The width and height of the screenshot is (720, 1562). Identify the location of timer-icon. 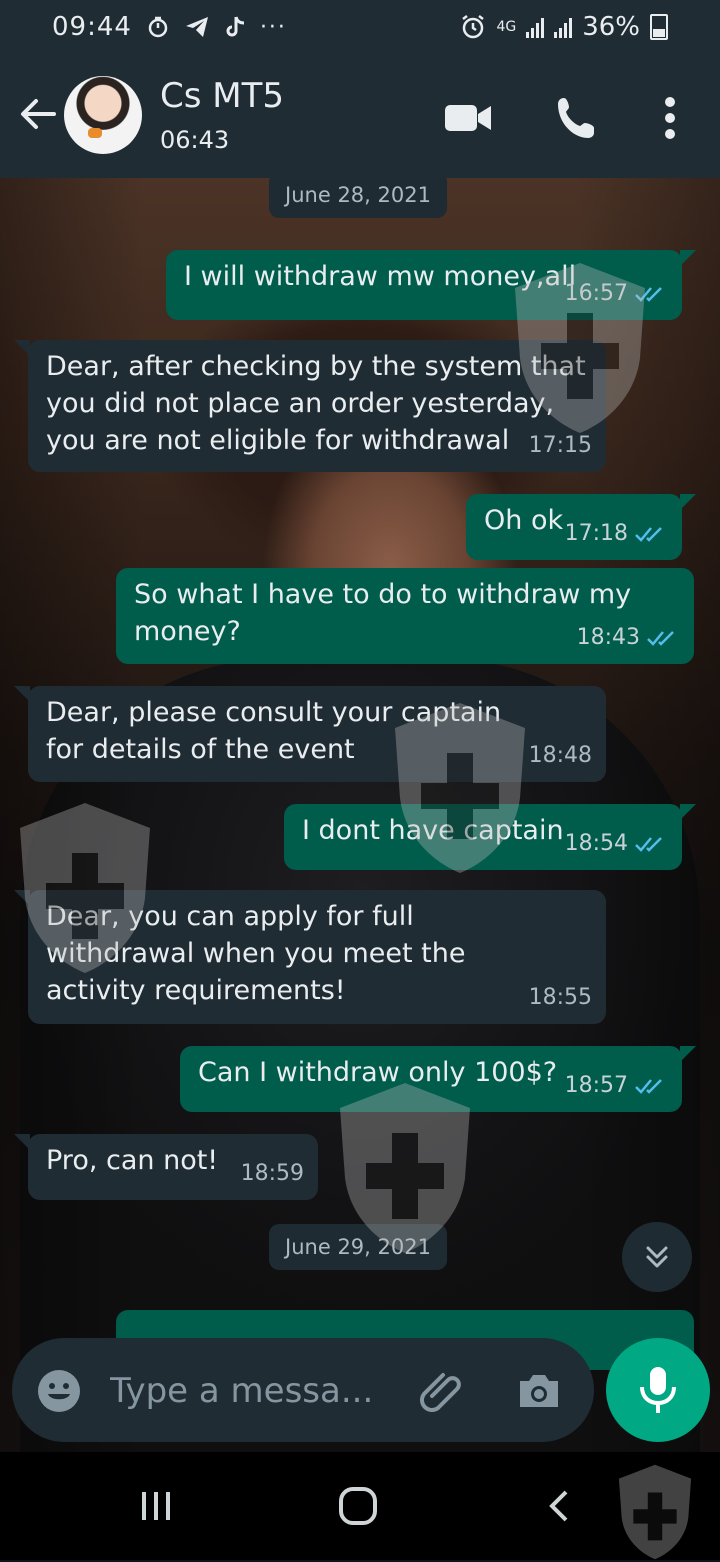
(158, 27).